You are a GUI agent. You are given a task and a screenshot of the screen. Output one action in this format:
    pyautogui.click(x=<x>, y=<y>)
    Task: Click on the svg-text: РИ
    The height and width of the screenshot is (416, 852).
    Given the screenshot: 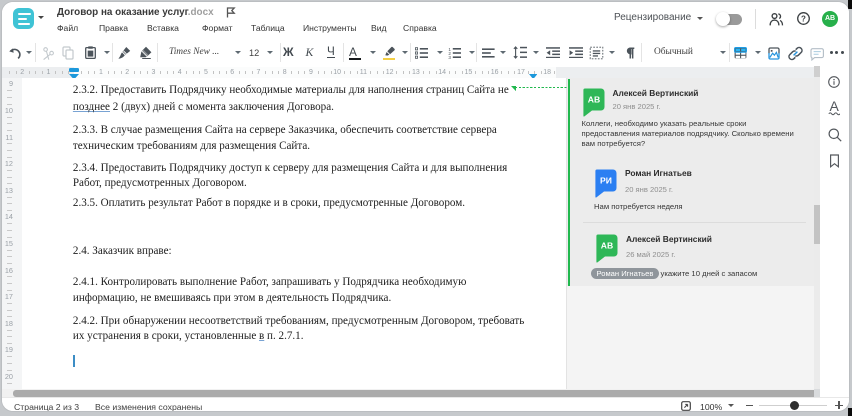 What is the action you would take?
    pyautogui.click(x=606, y=181)
    